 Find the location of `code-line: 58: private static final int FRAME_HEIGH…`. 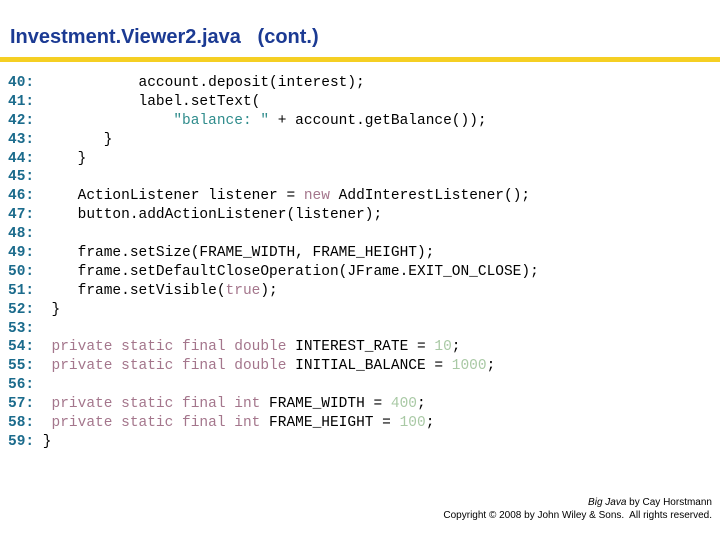

code-line: 58: private static final int FRAME_HEIGH… is located at coordinates (364, 423).